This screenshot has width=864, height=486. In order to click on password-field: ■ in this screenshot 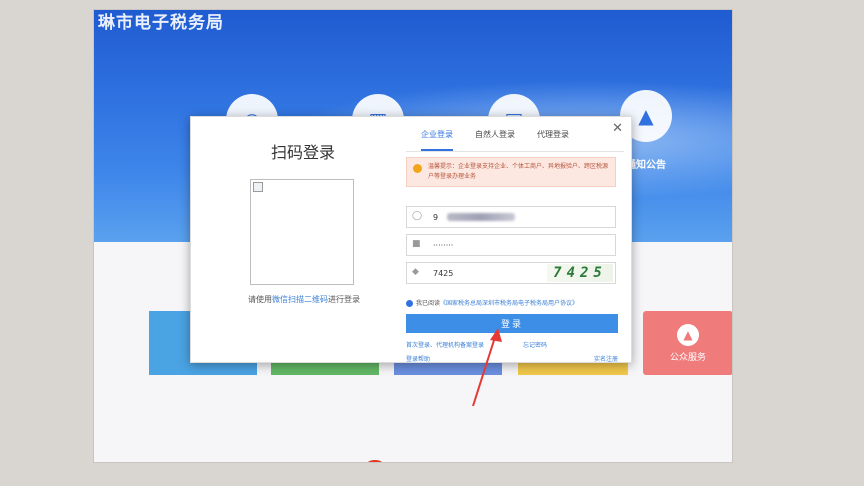, I will do `click(511, 245)`.